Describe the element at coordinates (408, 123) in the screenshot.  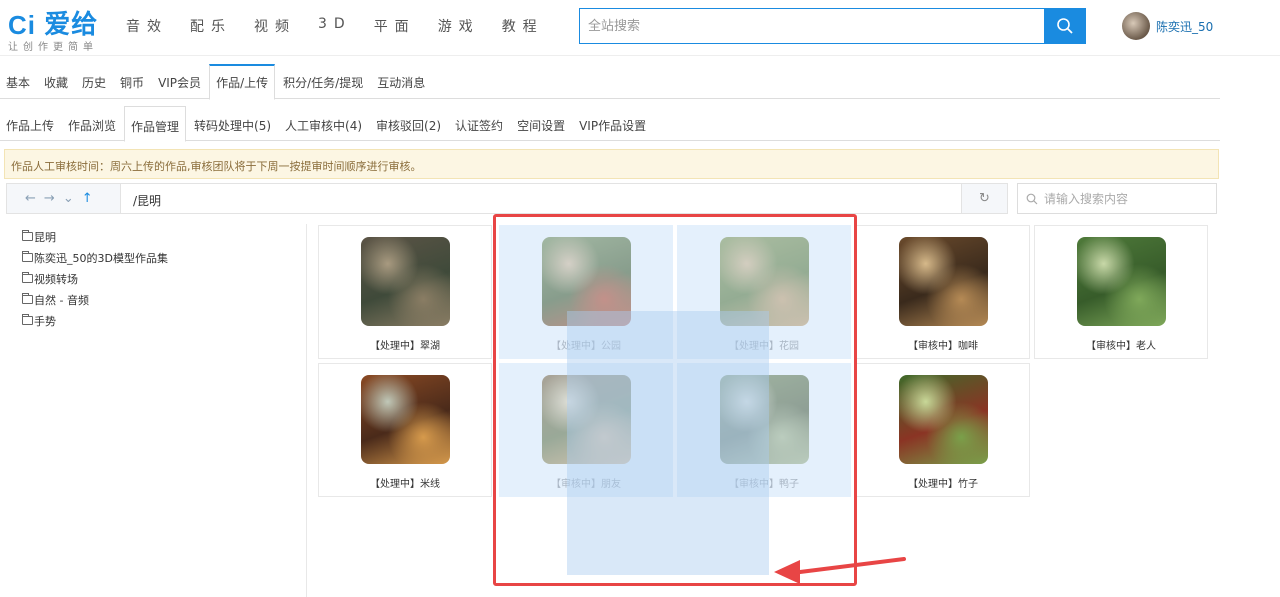
I see `tab-secondary: 审核驳回(2)` at that location.